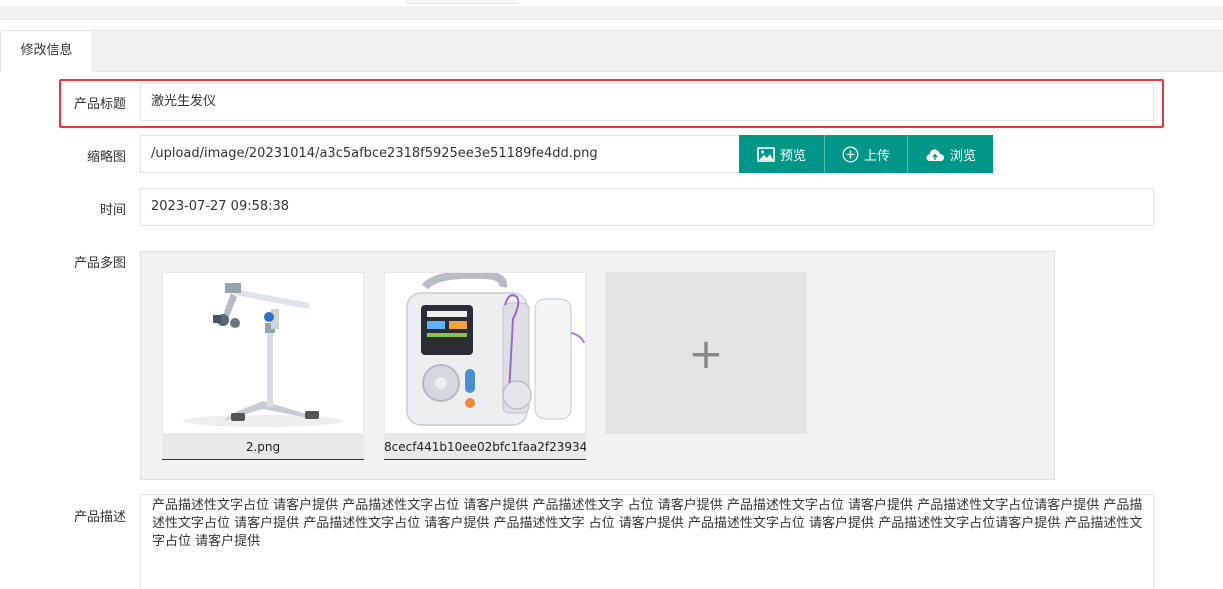 This screenshot has width=1223, height=589. I want to click on plus-icon: +, so click(706, 353).